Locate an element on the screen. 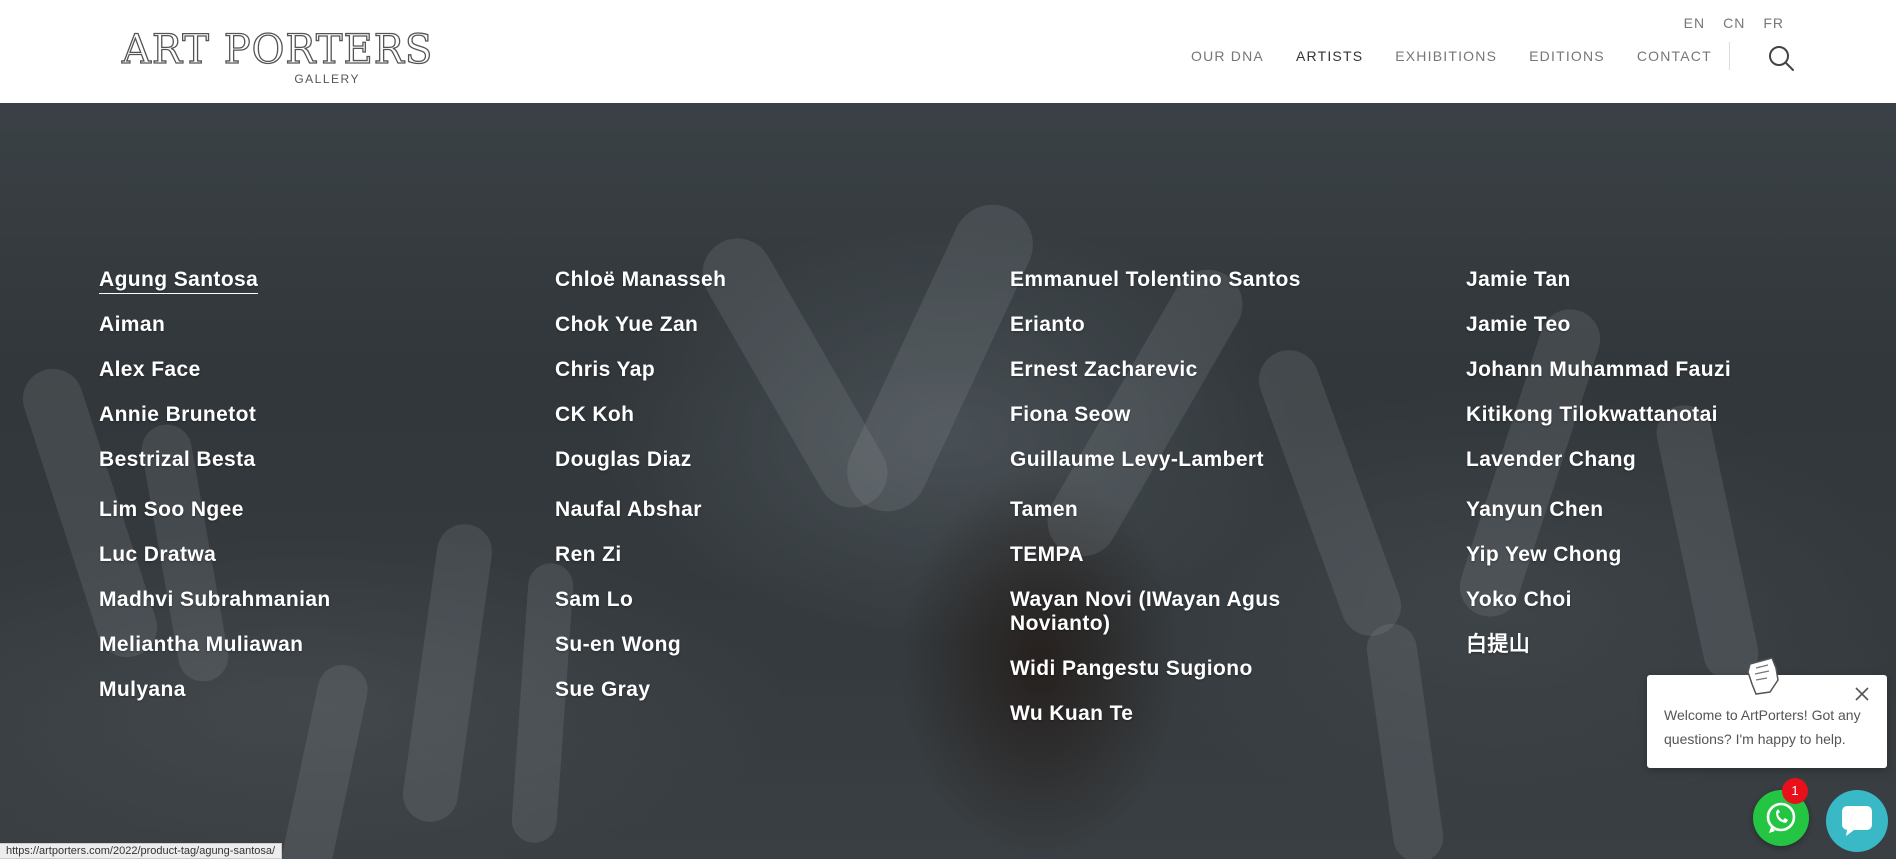  artist-link: Meliantha Muliawan is located at coordinates (319, 655).